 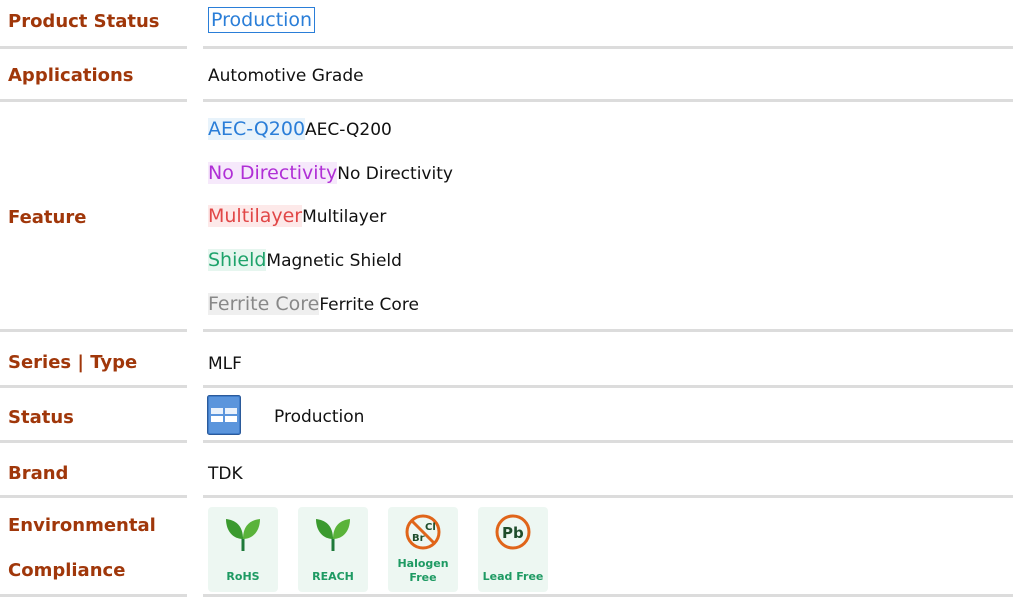 I want to click on halogen-caption-line1: Halogen, so click(x=423, y=563).